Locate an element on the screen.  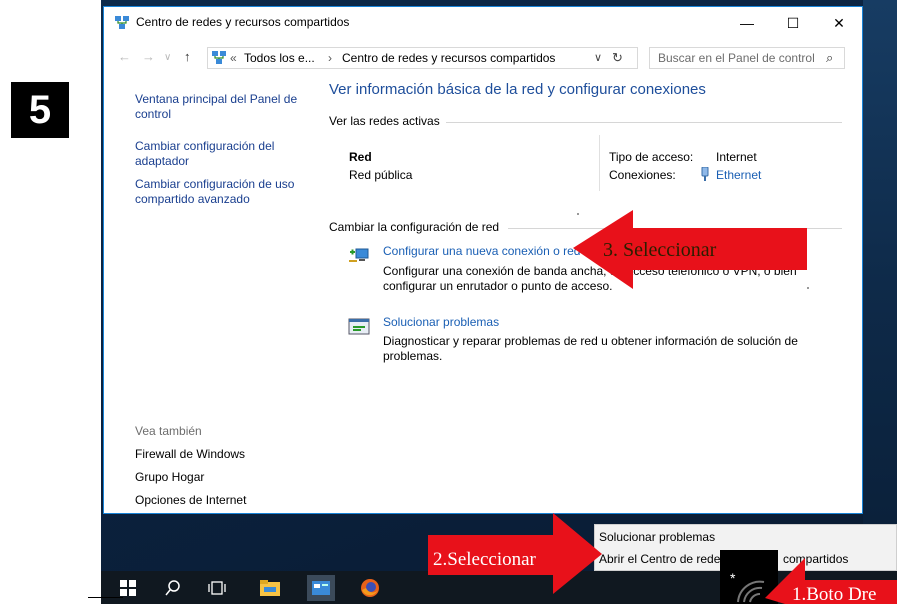
forward-arrow-icon: → is located at coordinates (148, 56).